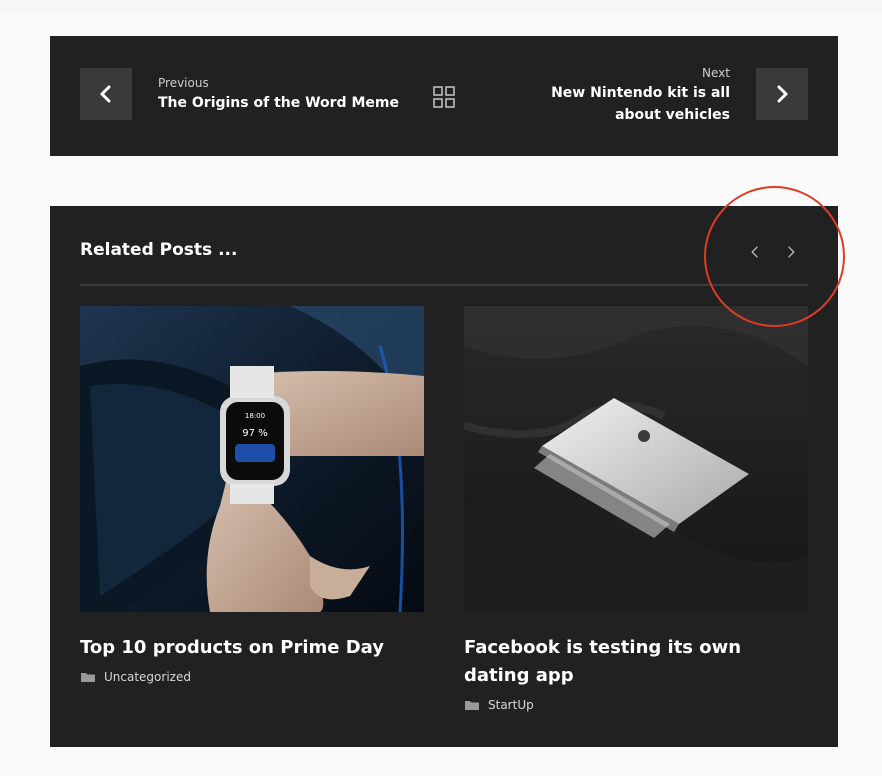 The image size is (882, 776). Describe the element at coordinates (252, 648) in the screenshot. I see `post-title: Top 10 products on Prime Day` at that location.